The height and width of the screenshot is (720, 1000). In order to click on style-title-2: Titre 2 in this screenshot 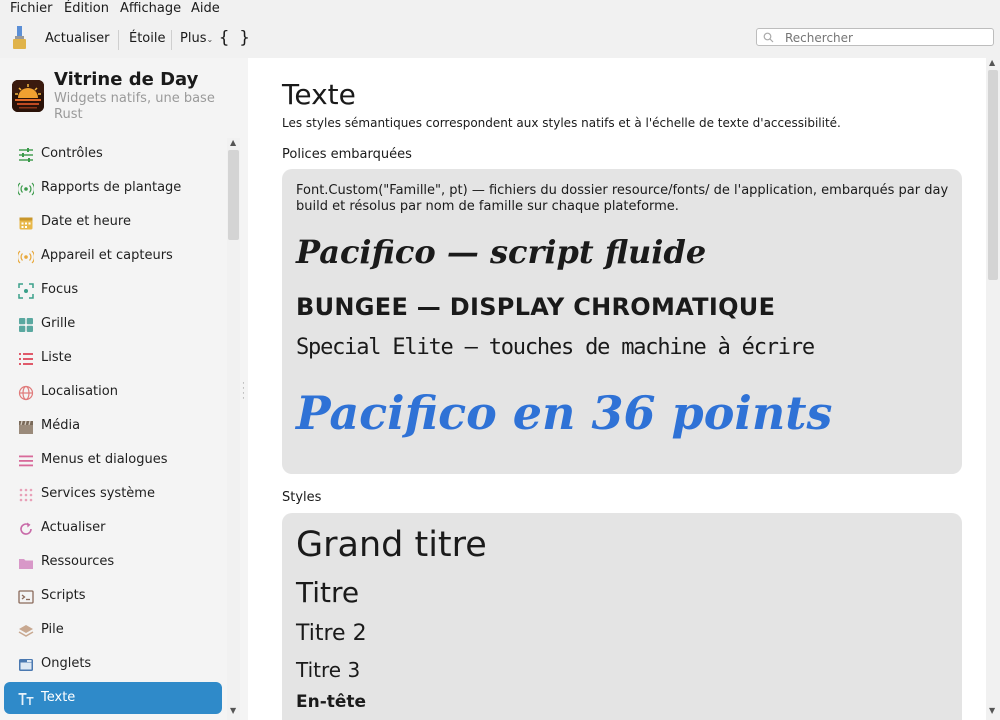, I will do `click(331, 633)`.